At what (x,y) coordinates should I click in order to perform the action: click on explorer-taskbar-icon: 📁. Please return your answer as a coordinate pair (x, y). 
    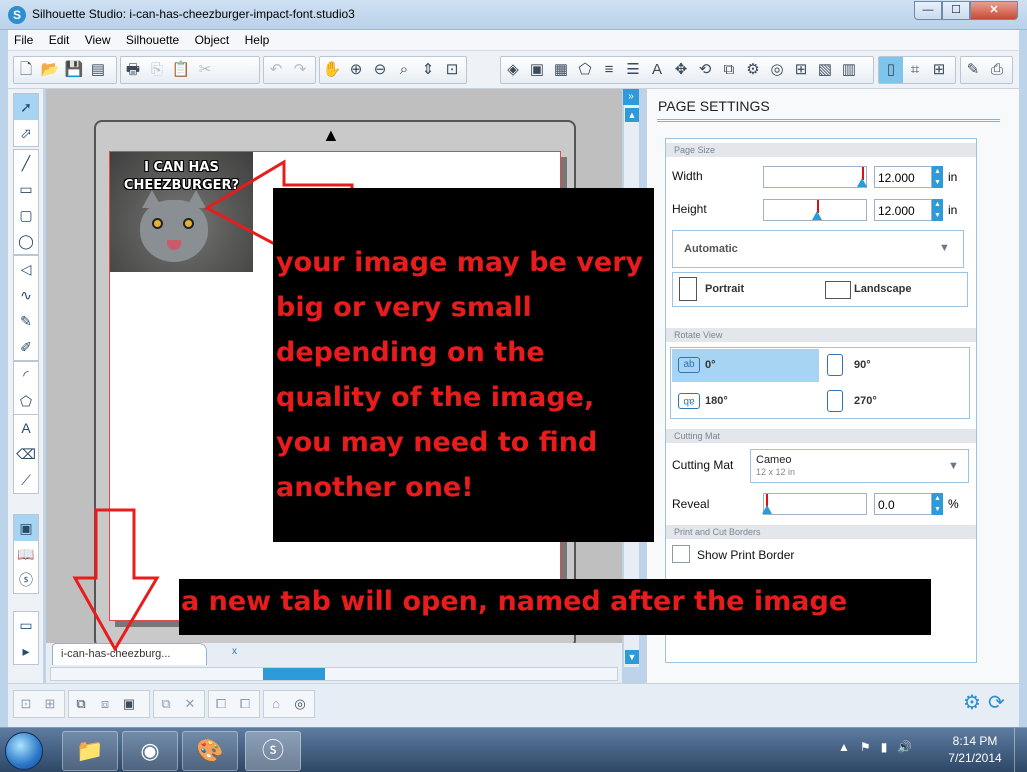
    Looking at the image, I should click on (90, 751).